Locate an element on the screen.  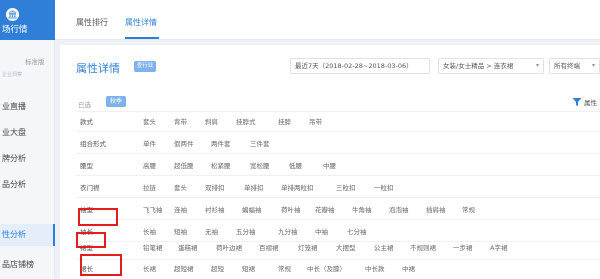
sidebar-section-hint: 企业洞察 is located at coordinates (27, 77).